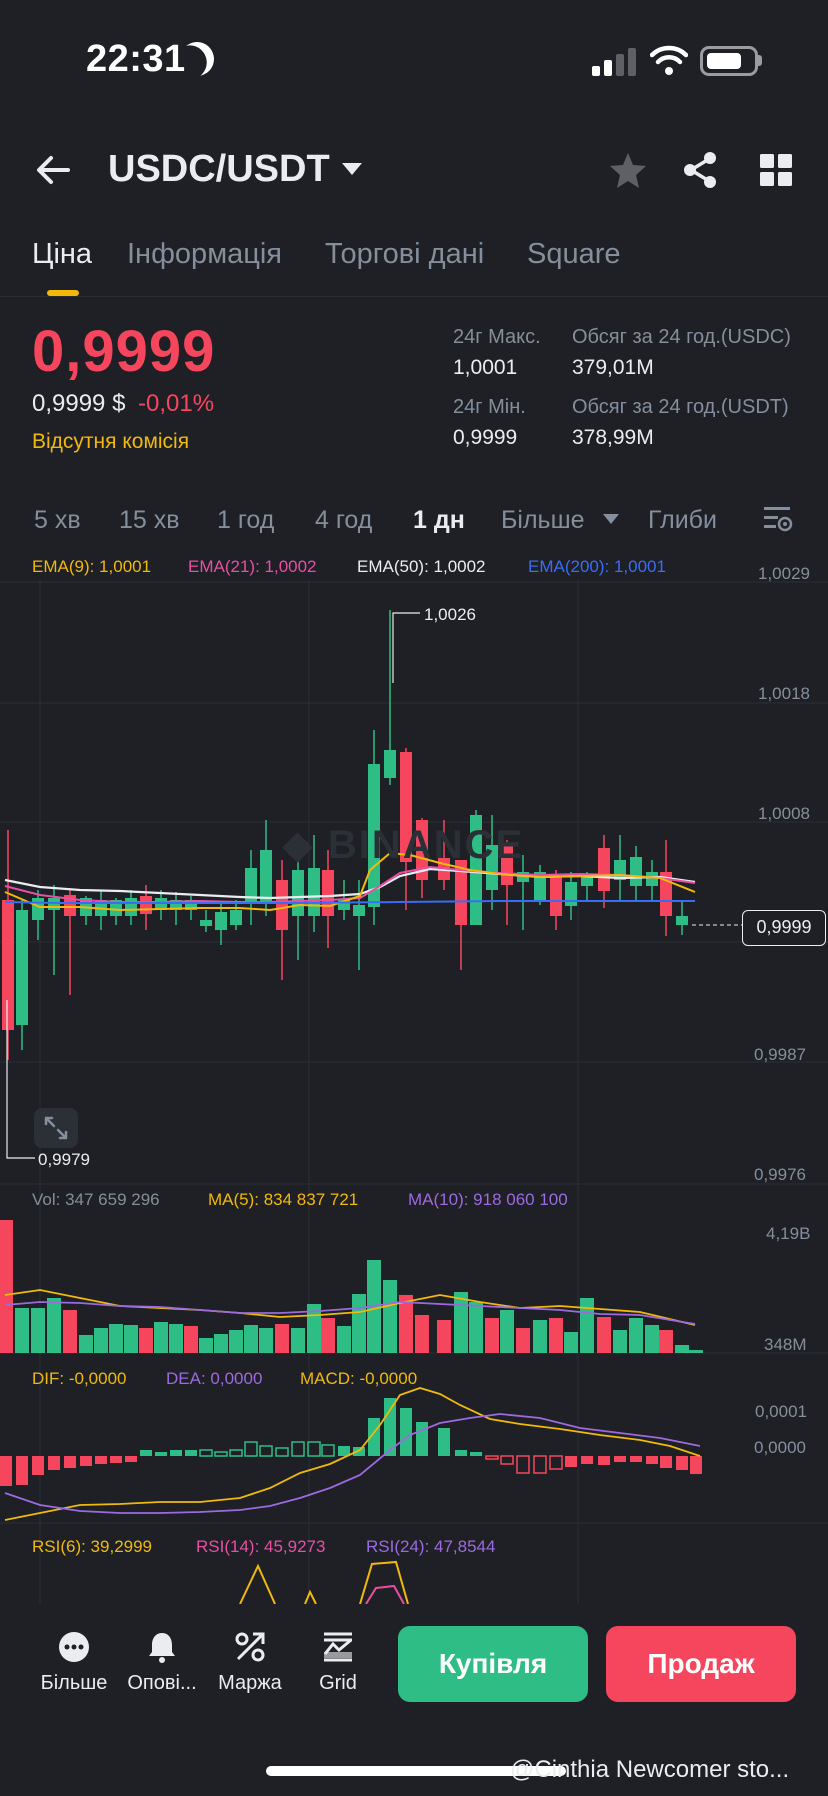 Image resolution: width=828 pixels, height=1796 pixels. I want to click on rsi14-legend: RSI(14): 45,9273, so click(261, 1546).